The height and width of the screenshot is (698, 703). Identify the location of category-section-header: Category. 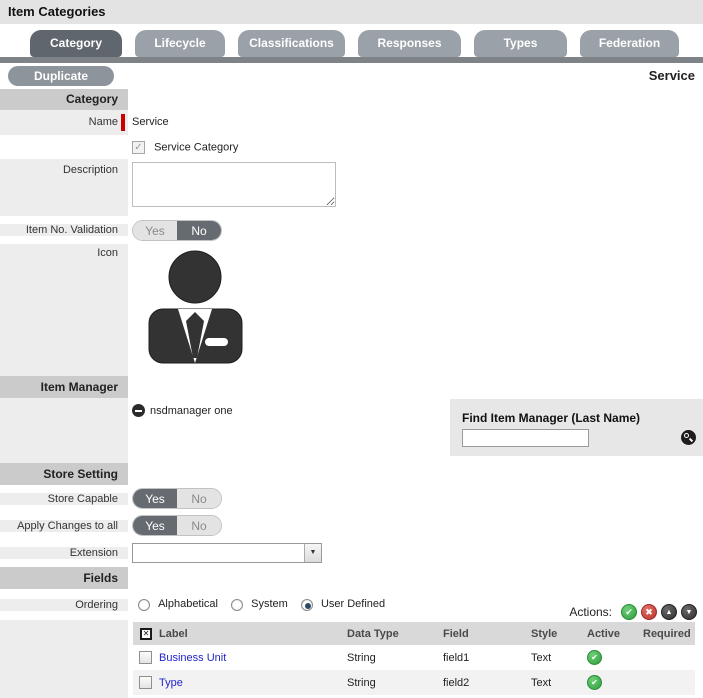
(351, 99).